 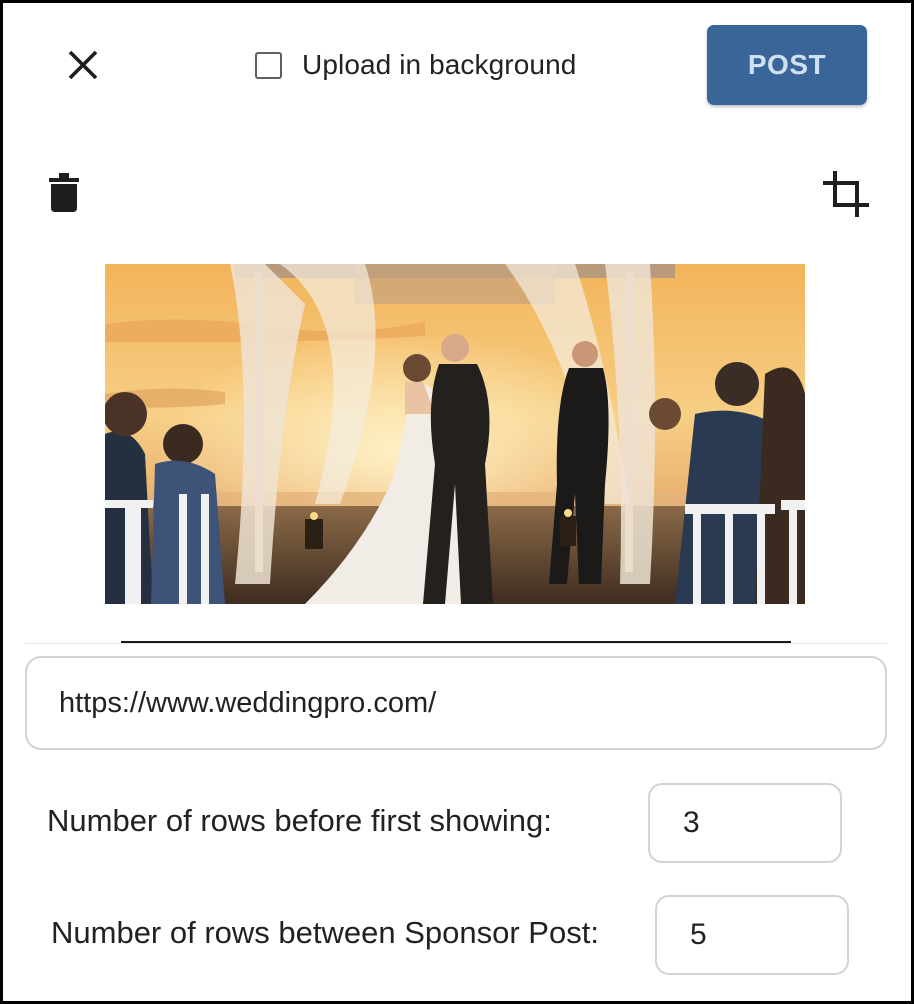 I want to click on delete-button, so click(x=64, y=193).